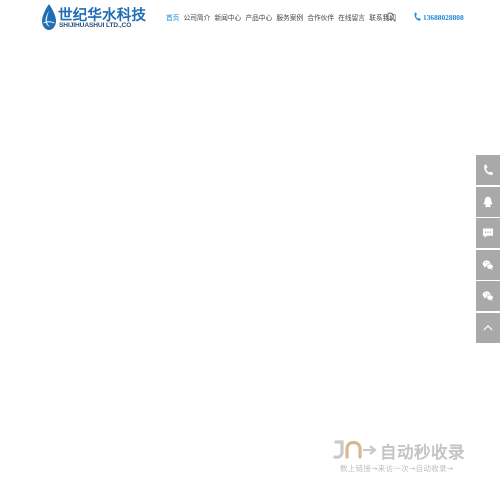  Describe the element at coordinates (93, 18) in the screenshot. I see `site-logo: 世纪华水科技 SHIJIHUASHUI LTD.,CO` at that location.